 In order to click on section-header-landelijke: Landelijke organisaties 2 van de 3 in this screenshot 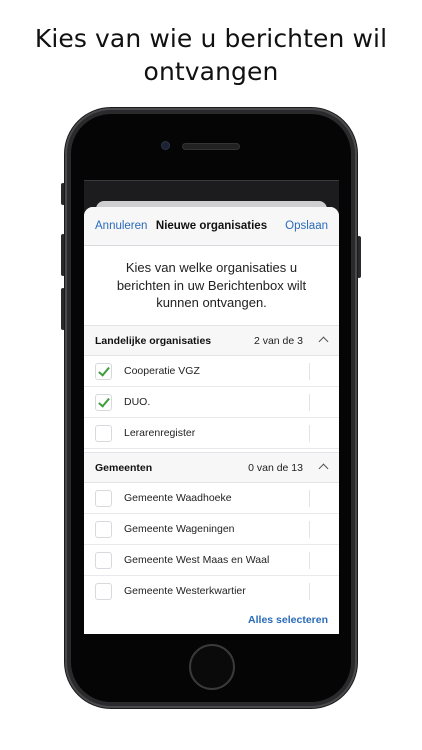, I will do `click(211, 340)`.